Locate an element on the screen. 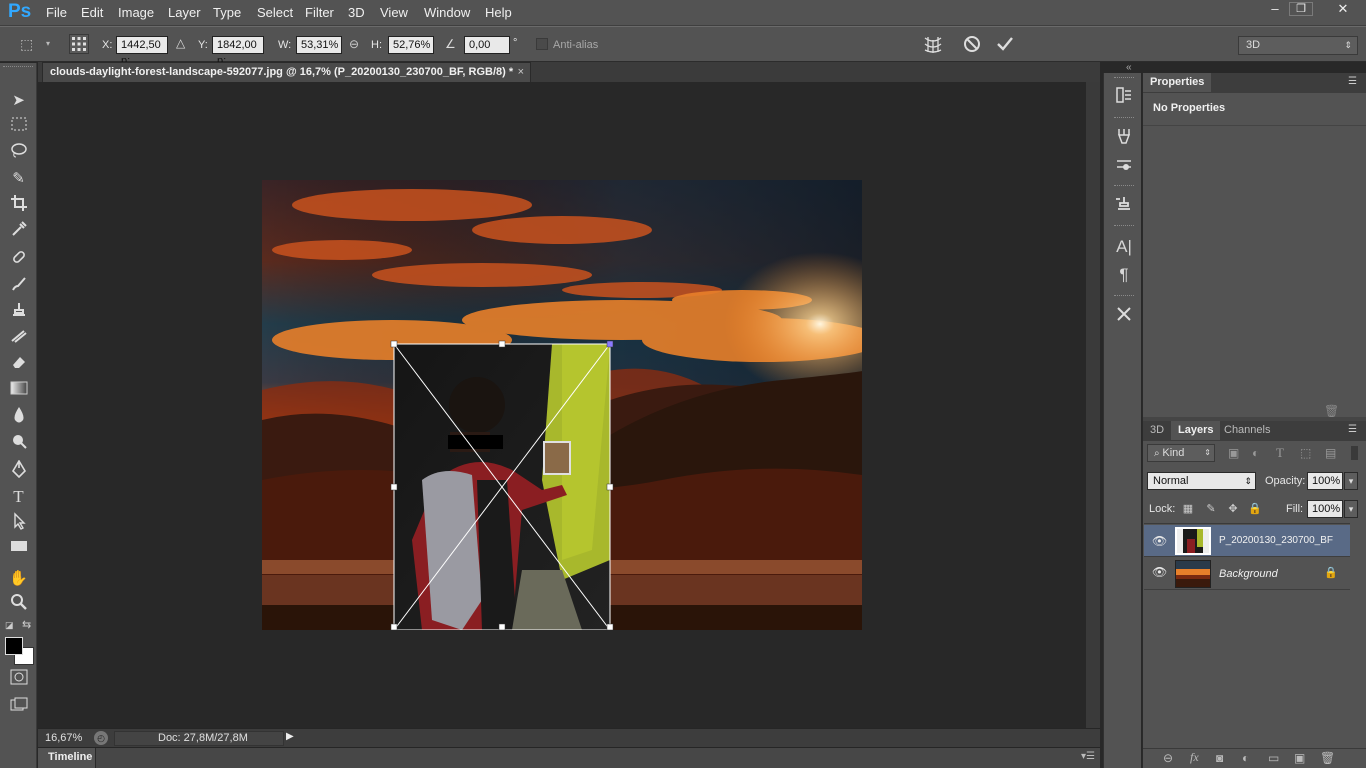  menu-layer: Layer is located at coordinates (184, 12).